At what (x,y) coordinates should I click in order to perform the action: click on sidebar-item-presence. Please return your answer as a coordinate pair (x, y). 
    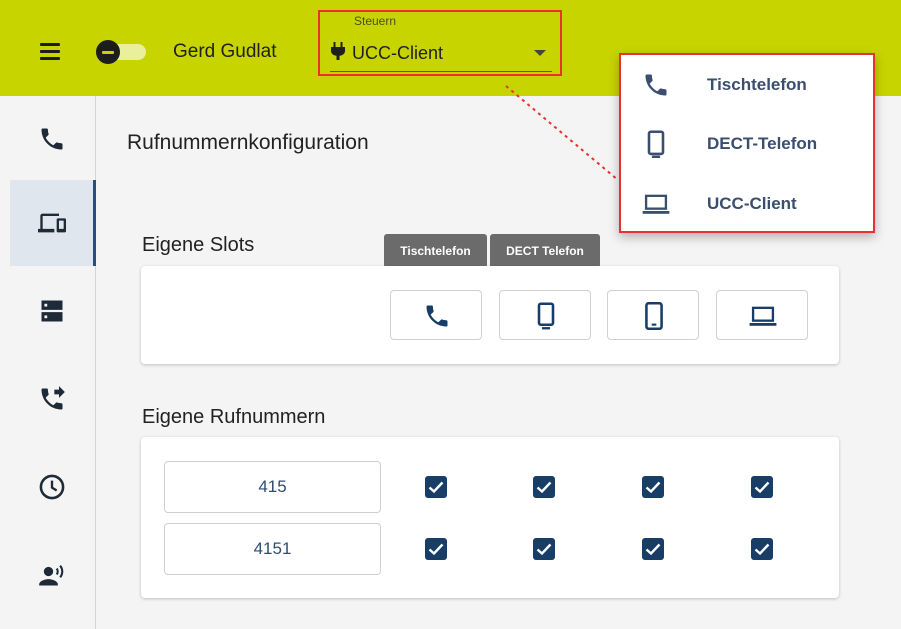
    Looking at the image, I should click on (53, 575).